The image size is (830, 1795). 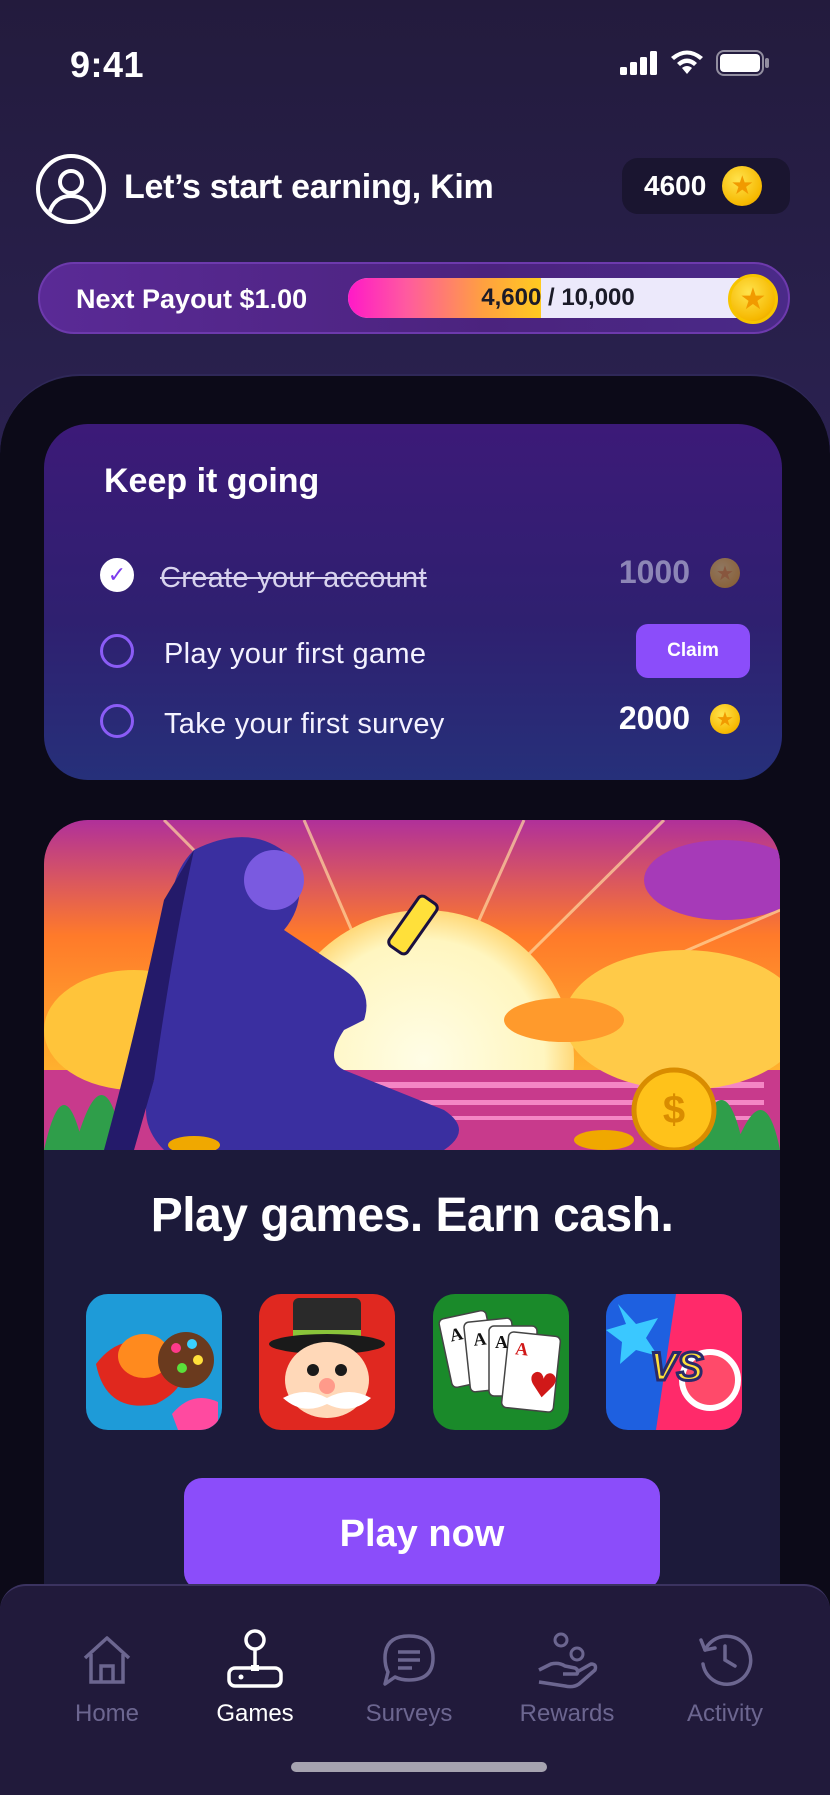 I want to click on play-now-button: Play now, so click(x=422, y=1534).